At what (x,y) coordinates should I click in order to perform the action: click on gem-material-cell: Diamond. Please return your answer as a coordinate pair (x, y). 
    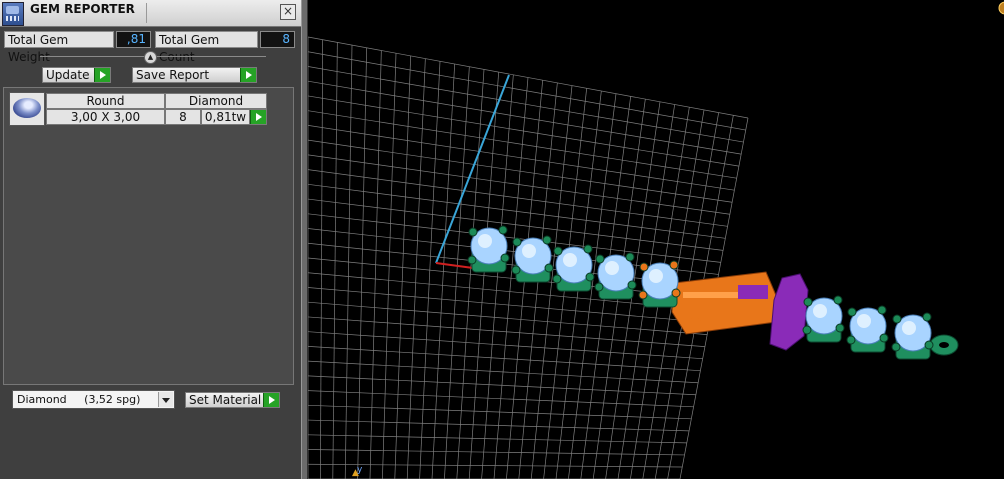
    Looking at the image, I should click on (216, 101).